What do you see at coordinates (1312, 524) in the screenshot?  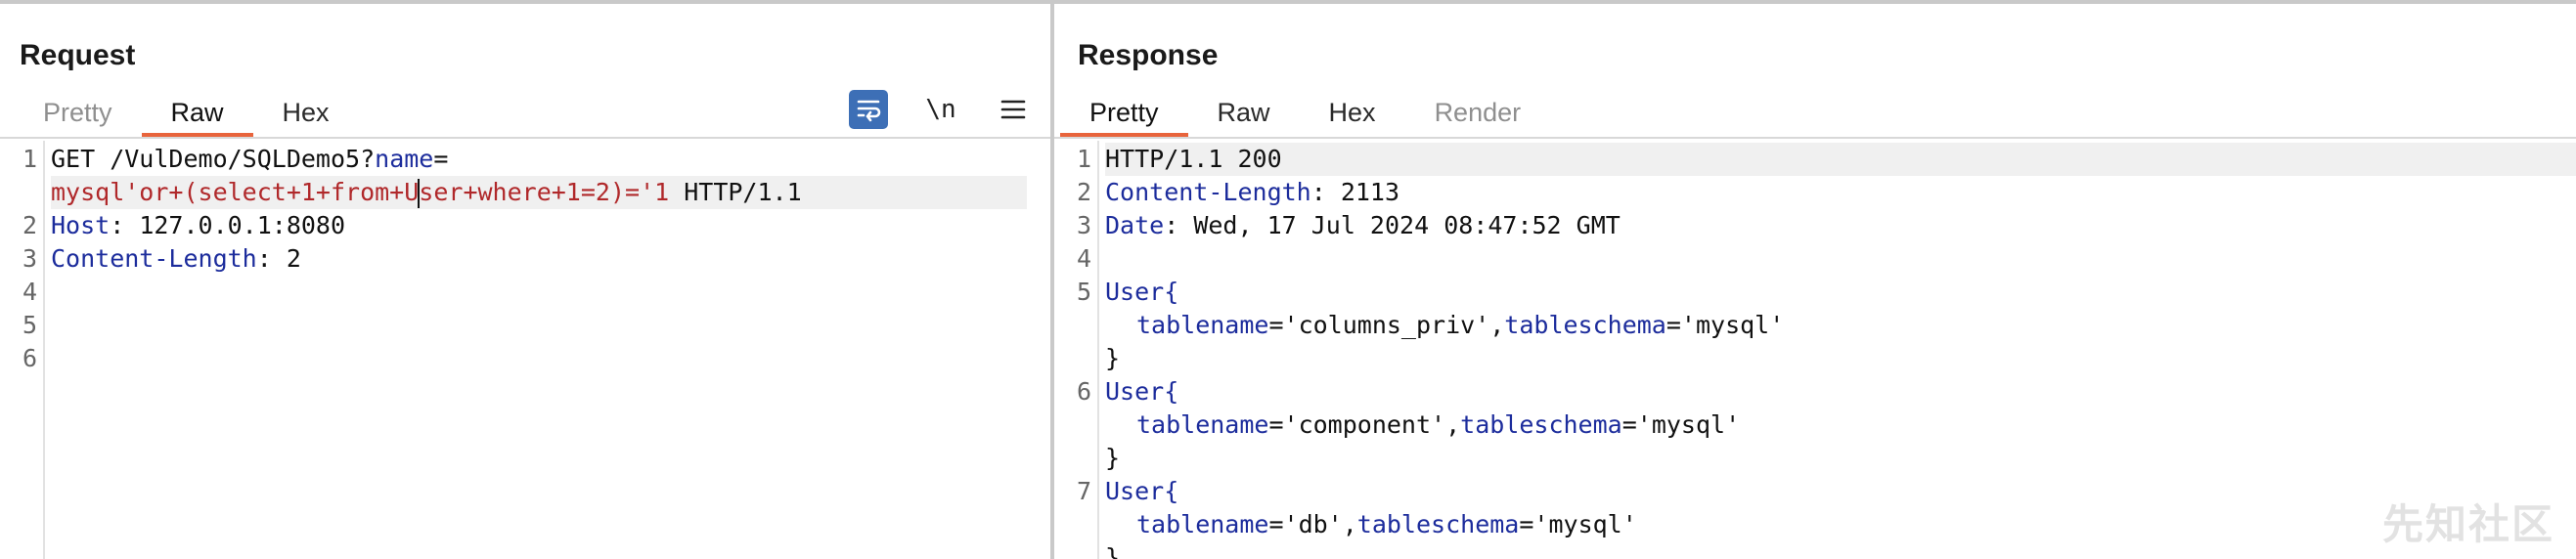 I see `field-value: ='db',` at bounding box center [1312, 524].